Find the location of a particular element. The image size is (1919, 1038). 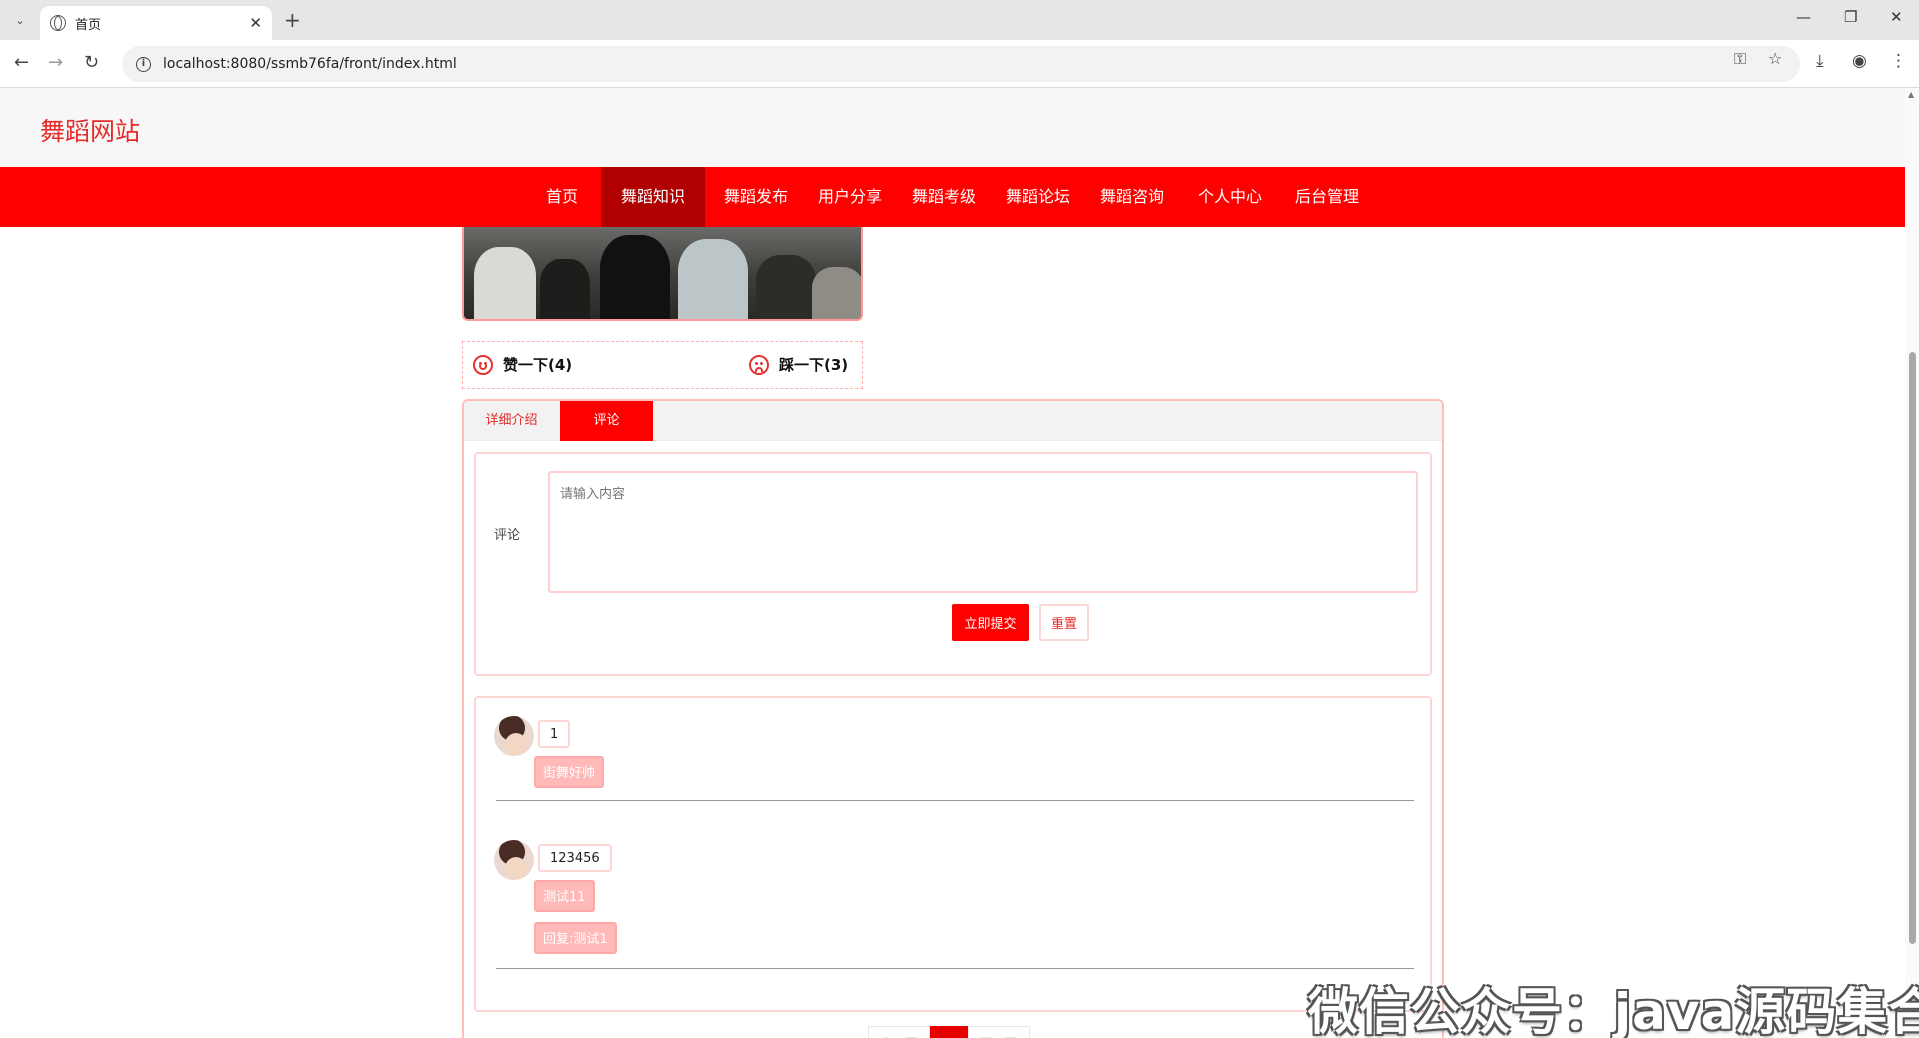

dislike-button: 踩一下(3) is located at coordinates (798, 364).